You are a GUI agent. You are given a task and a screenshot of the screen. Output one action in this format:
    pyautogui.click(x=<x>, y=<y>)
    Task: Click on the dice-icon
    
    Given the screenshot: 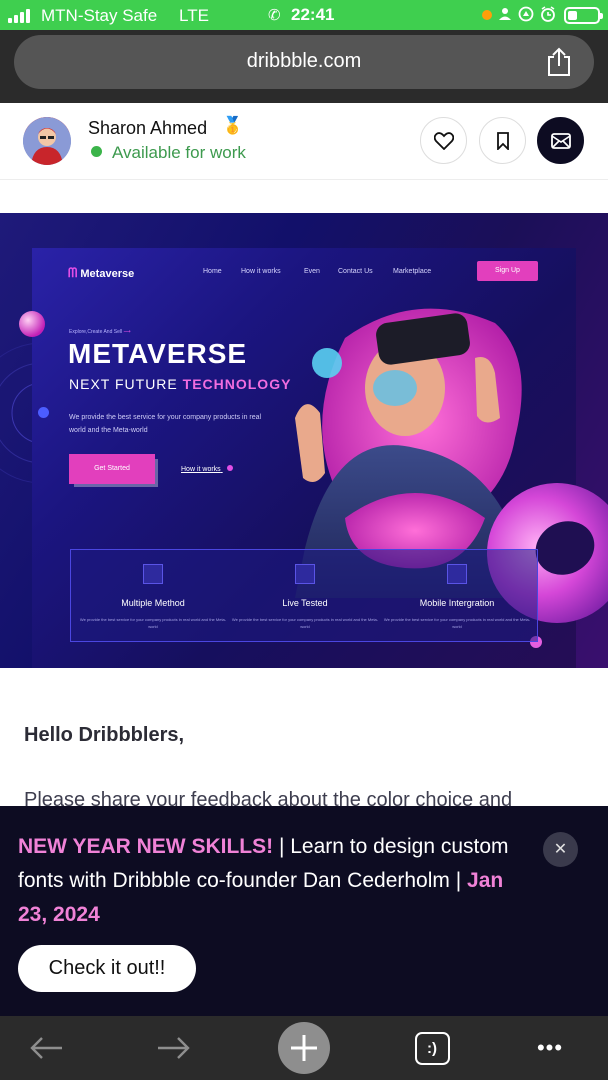 What is the action you would take?
    pyautogui.click(x=305, y=574)
    